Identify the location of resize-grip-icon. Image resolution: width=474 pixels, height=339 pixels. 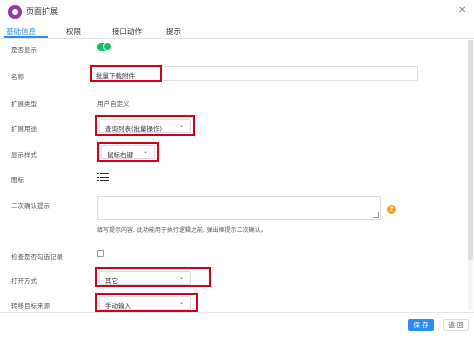
(376, 215).